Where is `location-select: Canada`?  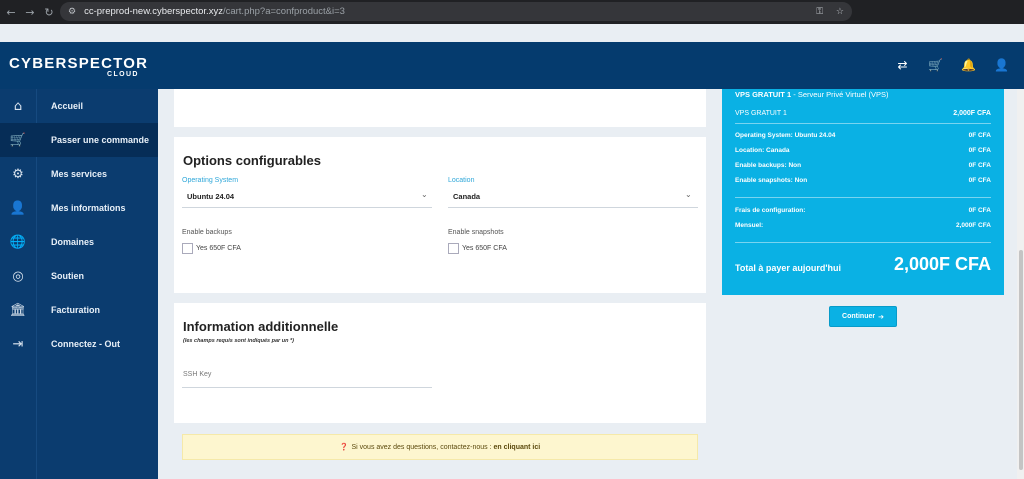 location-select: Canada is located at coordinates (466, 196).